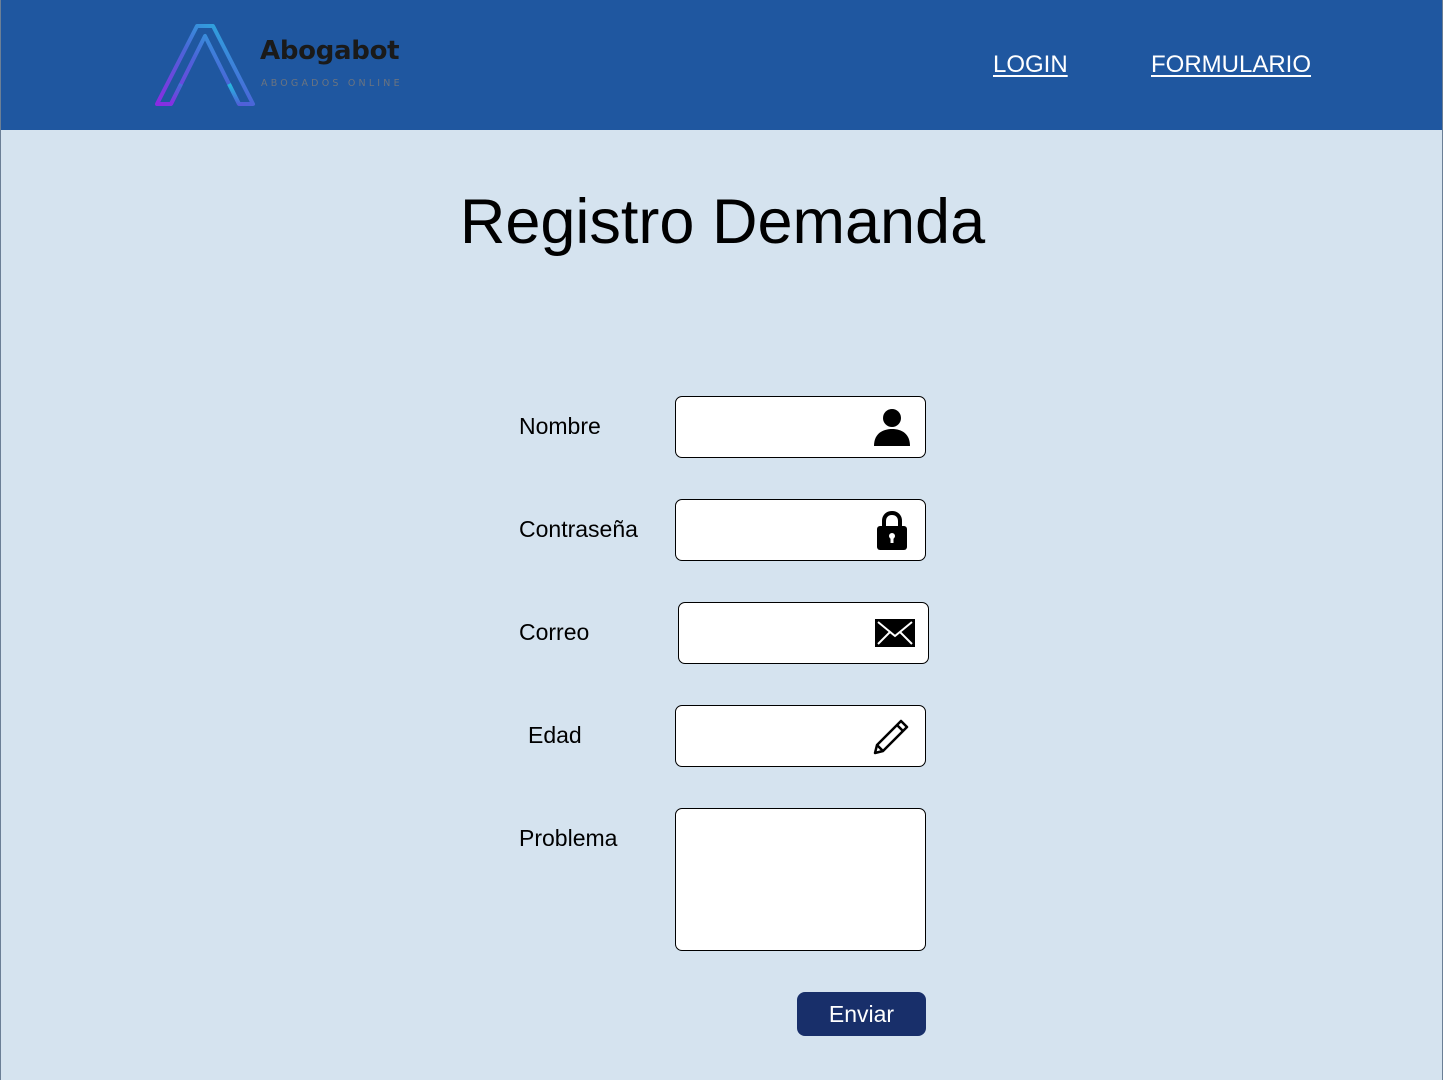 The image size is (1443, 1080). What do you see at coordinates (554, 632) in the screenshot?
I see `correo-label: Correo` at bounding box center [554, 632].